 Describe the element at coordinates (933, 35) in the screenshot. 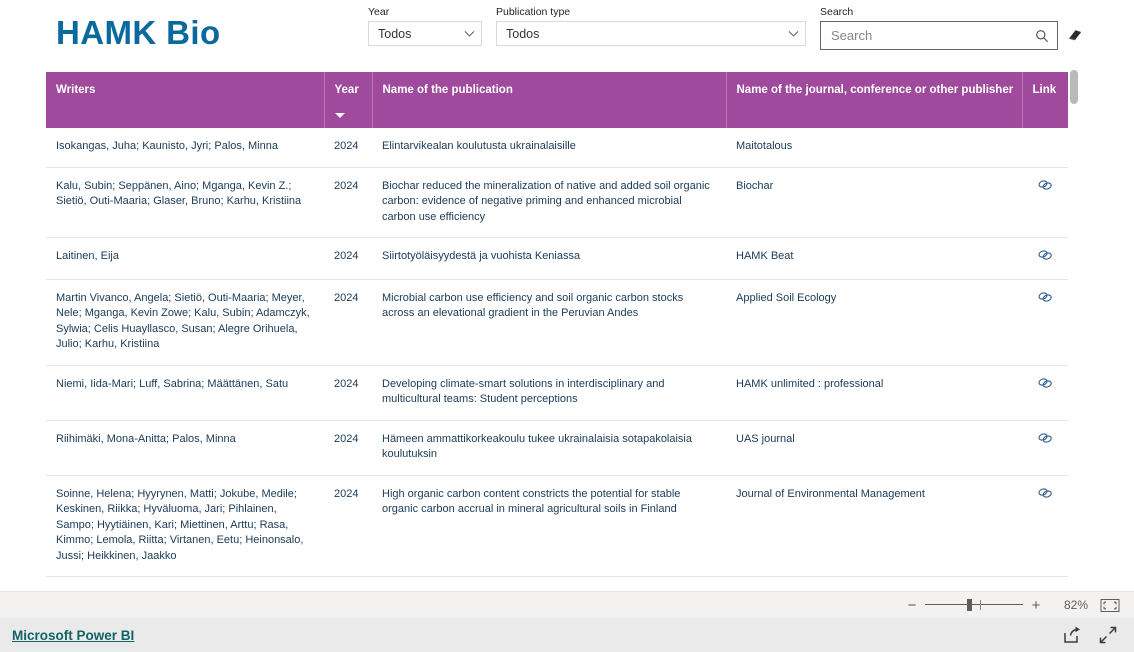

I see `search-input` at that location.